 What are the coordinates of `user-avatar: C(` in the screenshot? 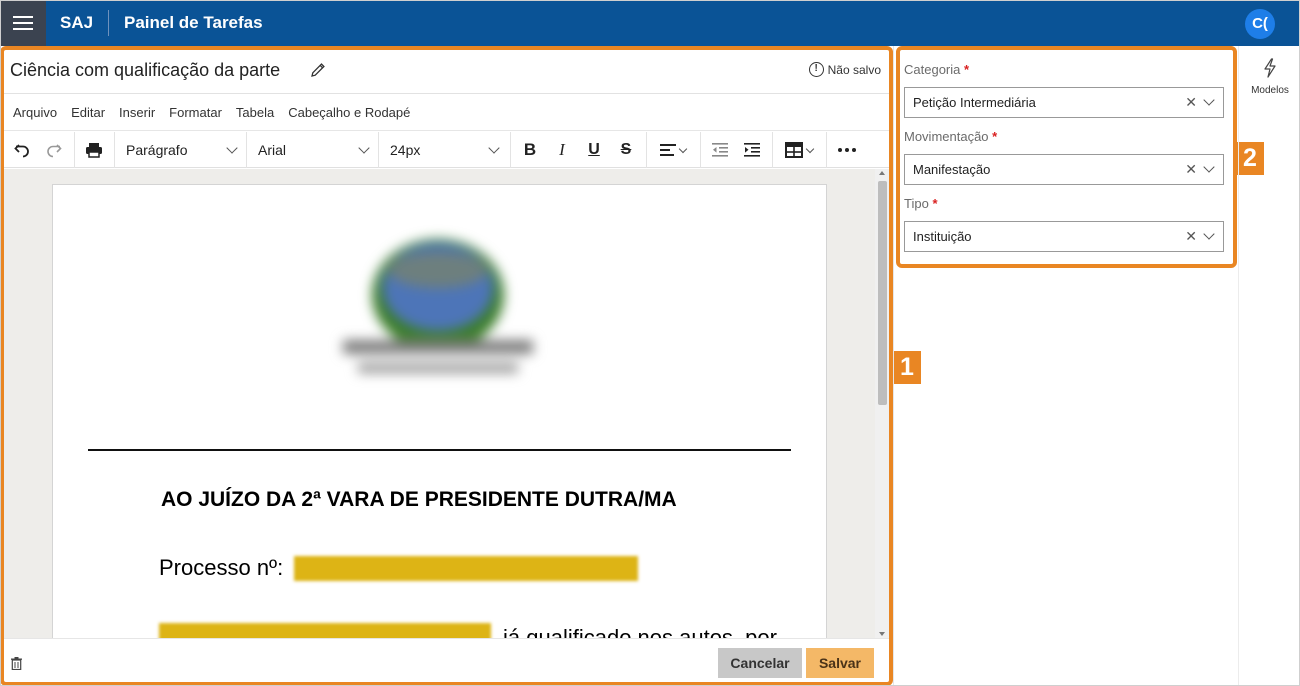 It's located at (1260, 24).